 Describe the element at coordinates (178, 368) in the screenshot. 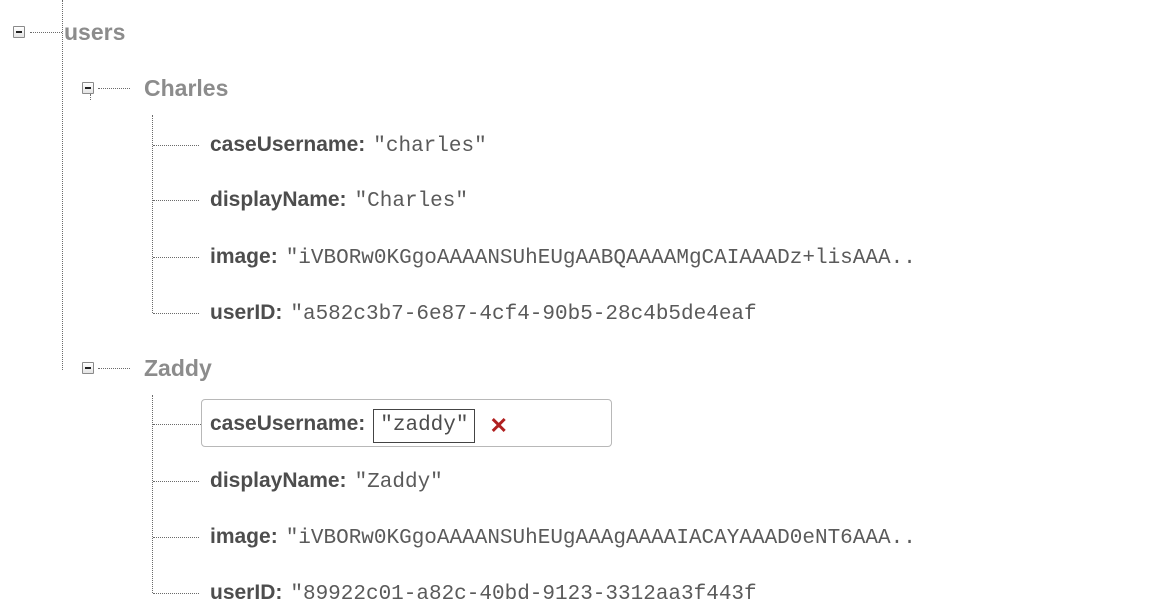

I see `node-user-zaddy: Zaddy` at that location.